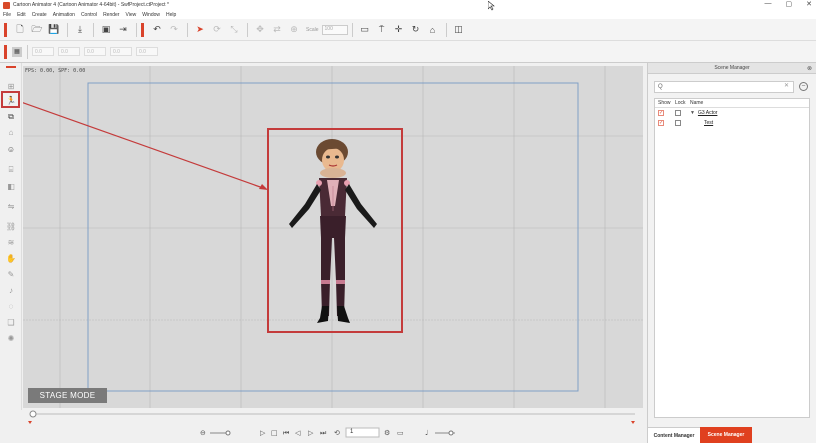 The width and height of the screenshot is (816, 443). What do you see at coordinates (697, 103) in the screenshot?
I see `column-name: Name` at bounding box center [697, 103].